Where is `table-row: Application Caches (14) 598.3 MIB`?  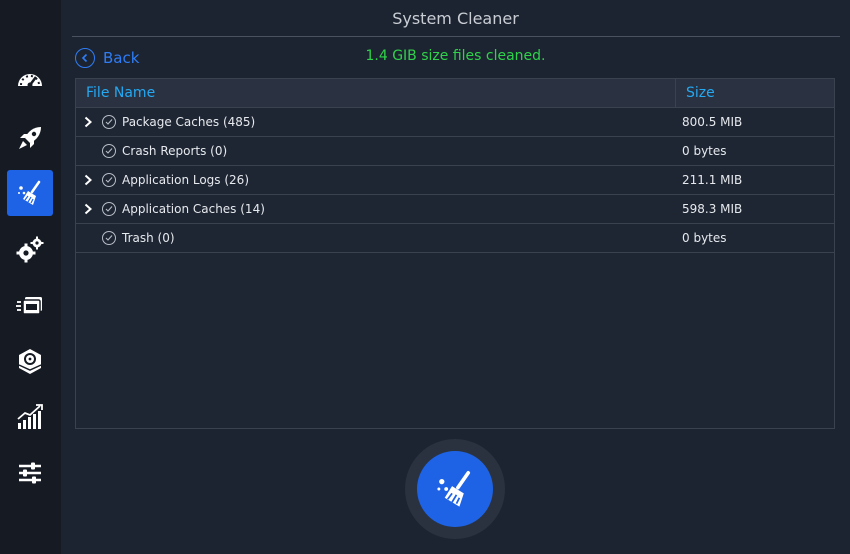
table-row: Application Caches (14) 598.3 MIB is located at coordinates (455, 209).